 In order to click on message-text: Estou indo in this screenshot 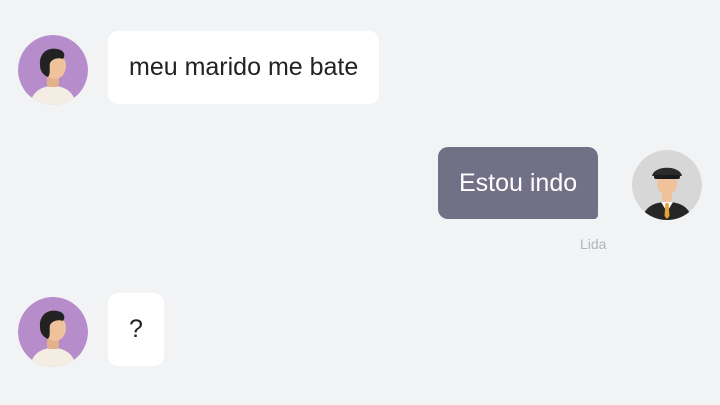, I will do `click(518, 182)`.